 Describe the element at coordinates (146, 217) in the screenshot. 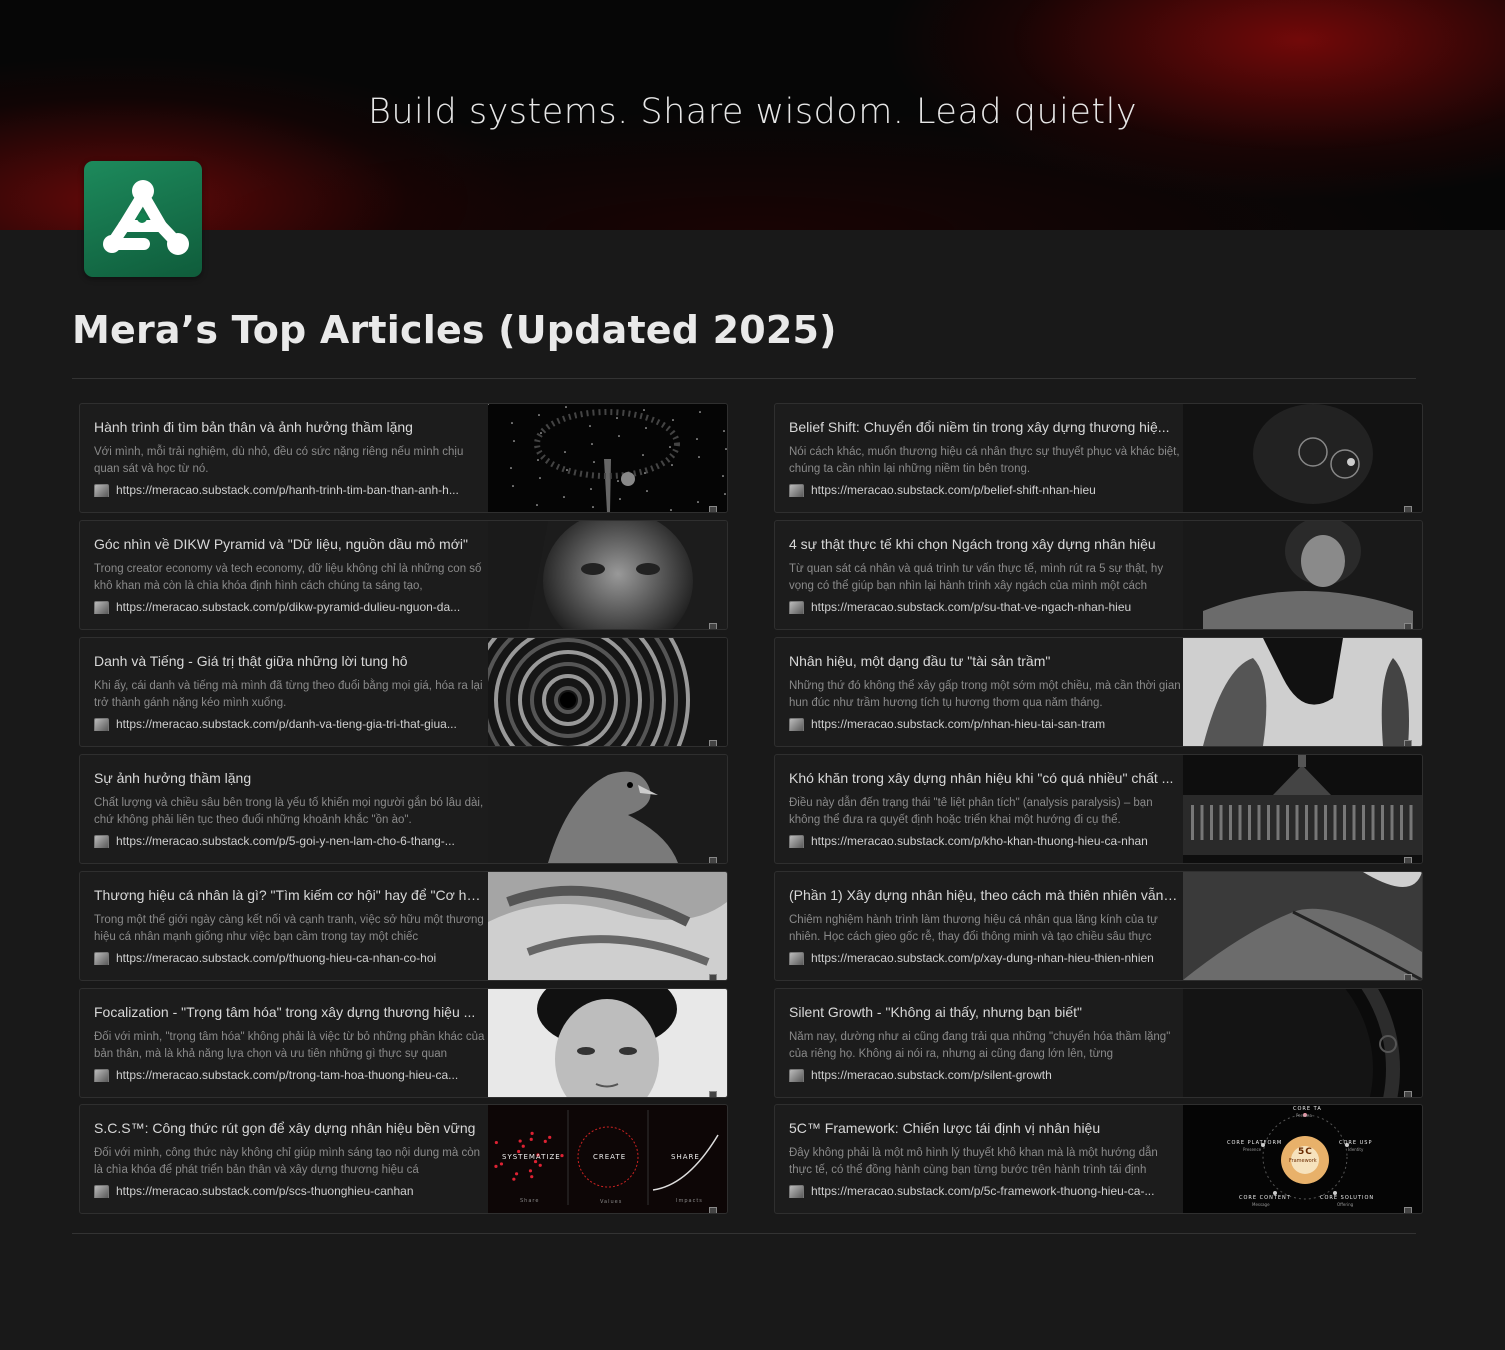

I see `network-logo-icon` at that location.